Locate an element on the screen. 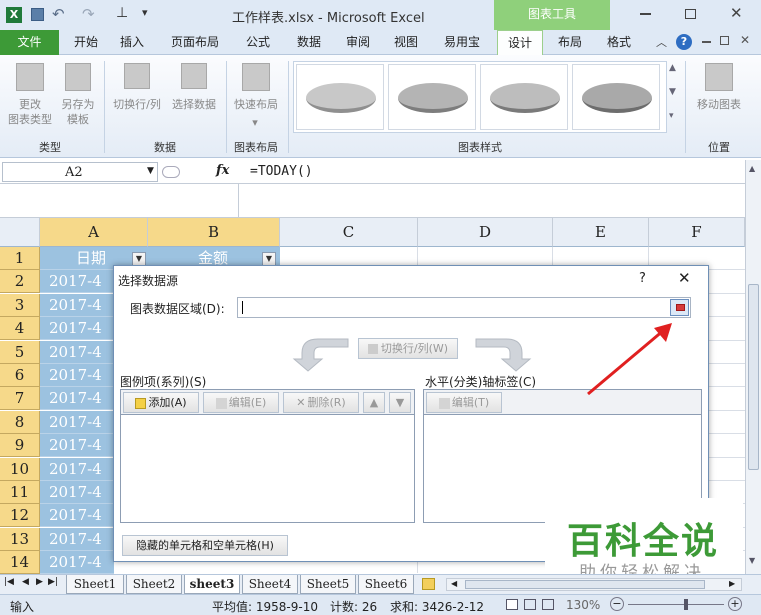 This screenshot has height=615, width=761. save-icon is located at coordinates (37, 14).